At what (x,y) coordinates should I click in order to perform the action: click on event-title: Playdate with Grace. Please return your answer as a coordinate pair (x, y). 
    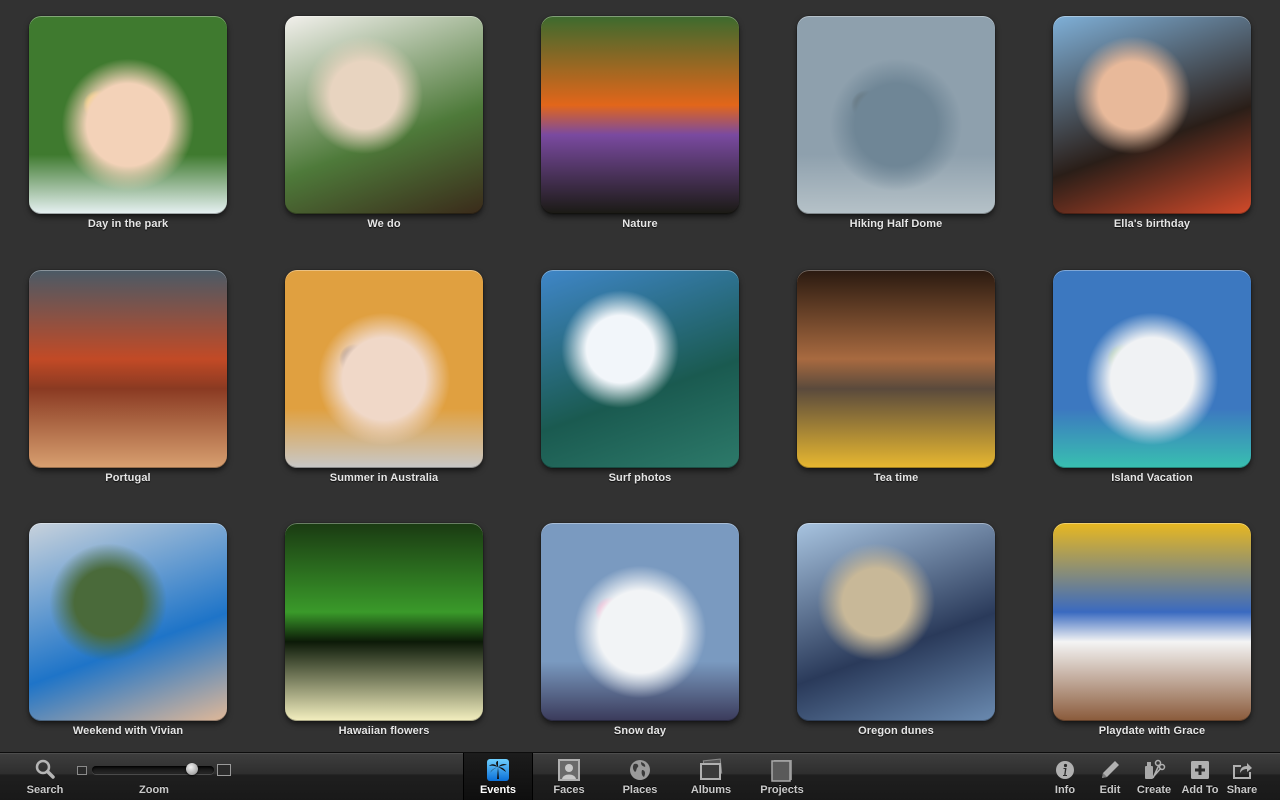
    Looking at the image, I should click on (1151, 731).